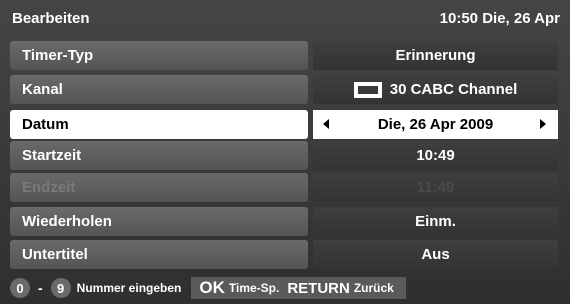  I want to click on subtitles-label: Untertitel, so click(159, 254).